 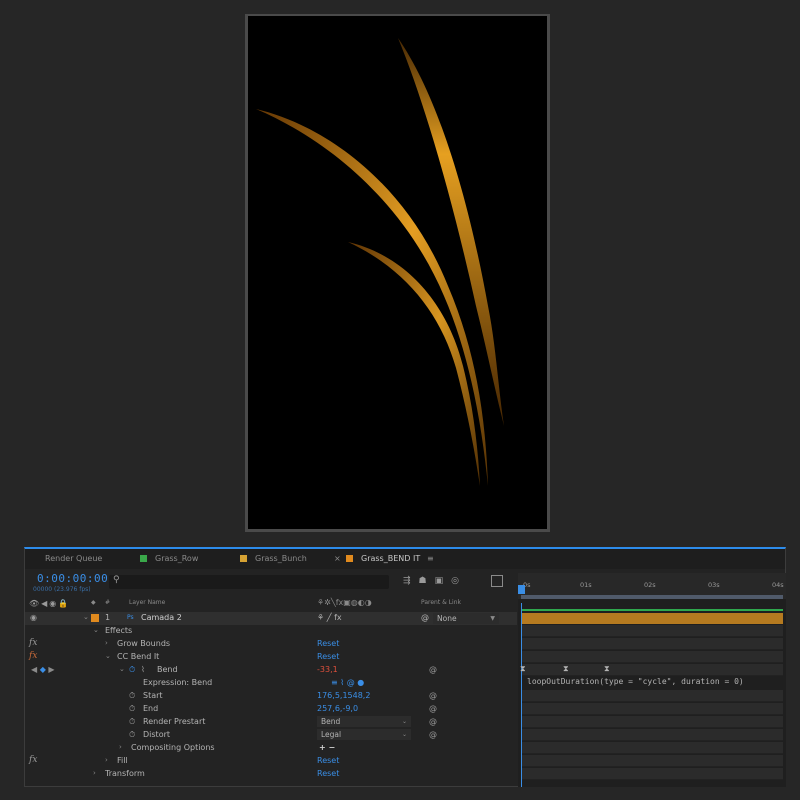 What do you see at coordinates (347, 682) in the screenshot?
I see `expression-controls: ≡ ⌇ @ ●` at bounding box center [347, 682].